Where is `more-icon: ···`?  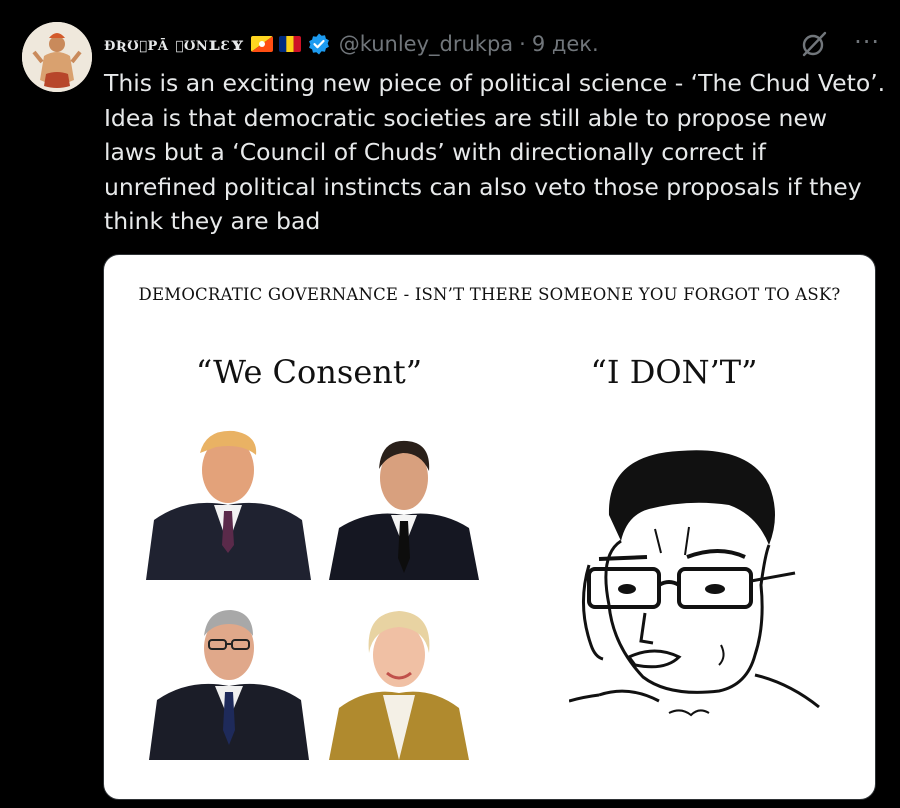
more-icon: ··· is located at coordinates (867, 42).